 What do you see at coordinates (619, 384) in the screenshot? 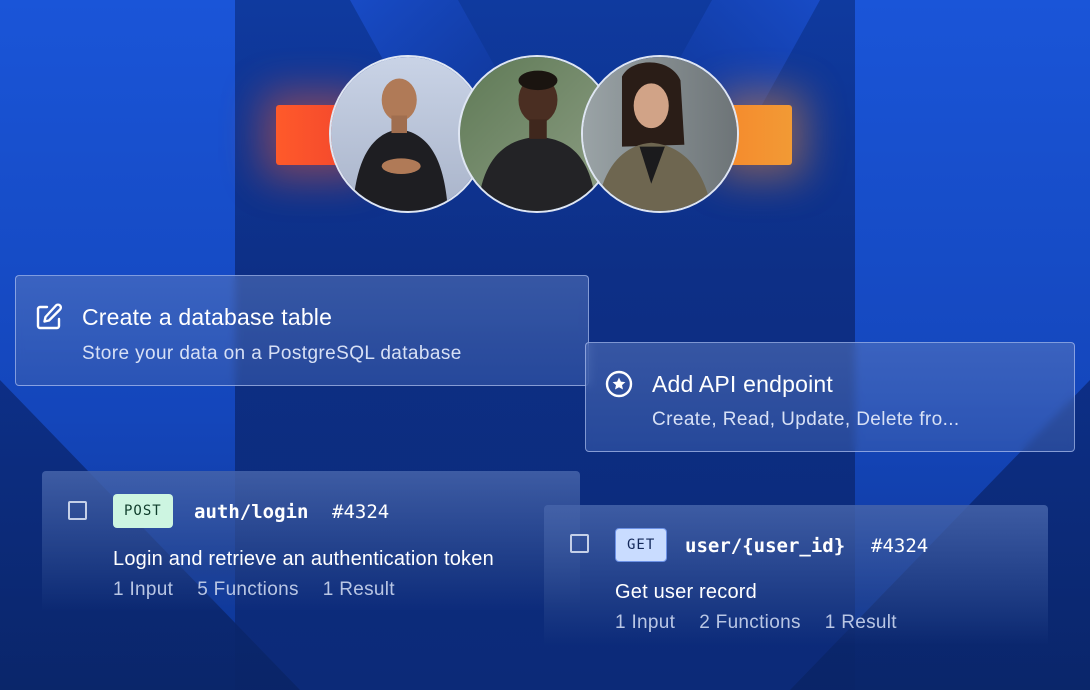
I see `star-circle-icon` at bounding box center [619, 384].